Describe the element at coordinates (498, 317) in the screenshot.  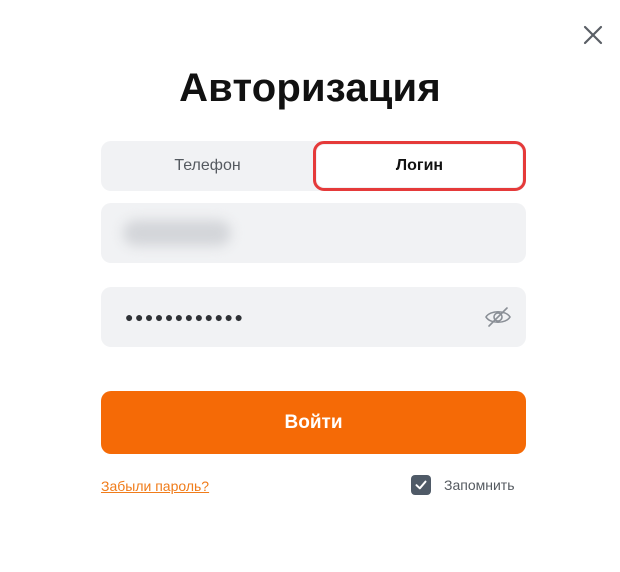
I see `eye-off-icon` at that location.